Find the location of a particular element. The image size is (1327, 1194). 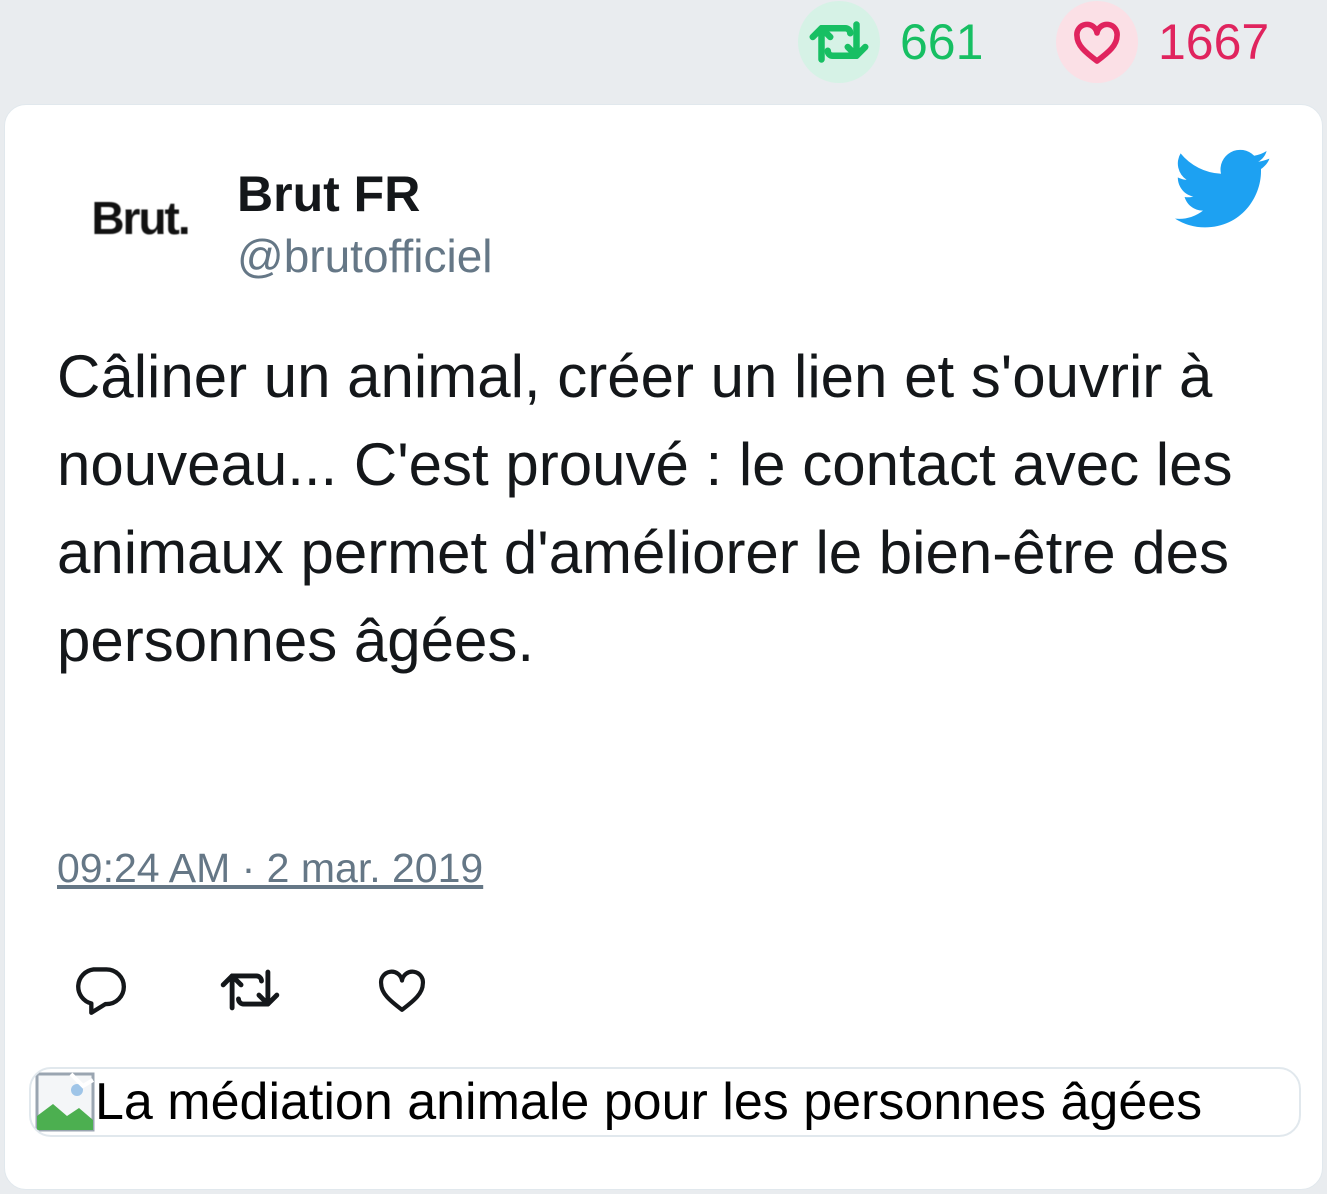

like-stat-icon is located at coordinates (1097, 42).